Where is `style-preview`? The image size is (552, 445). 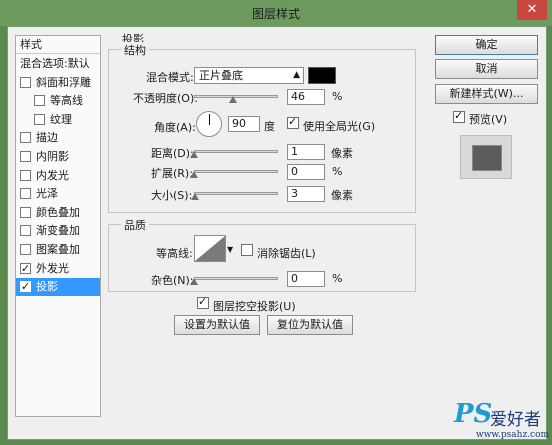 style-preview is located at coordinates (486, 157).